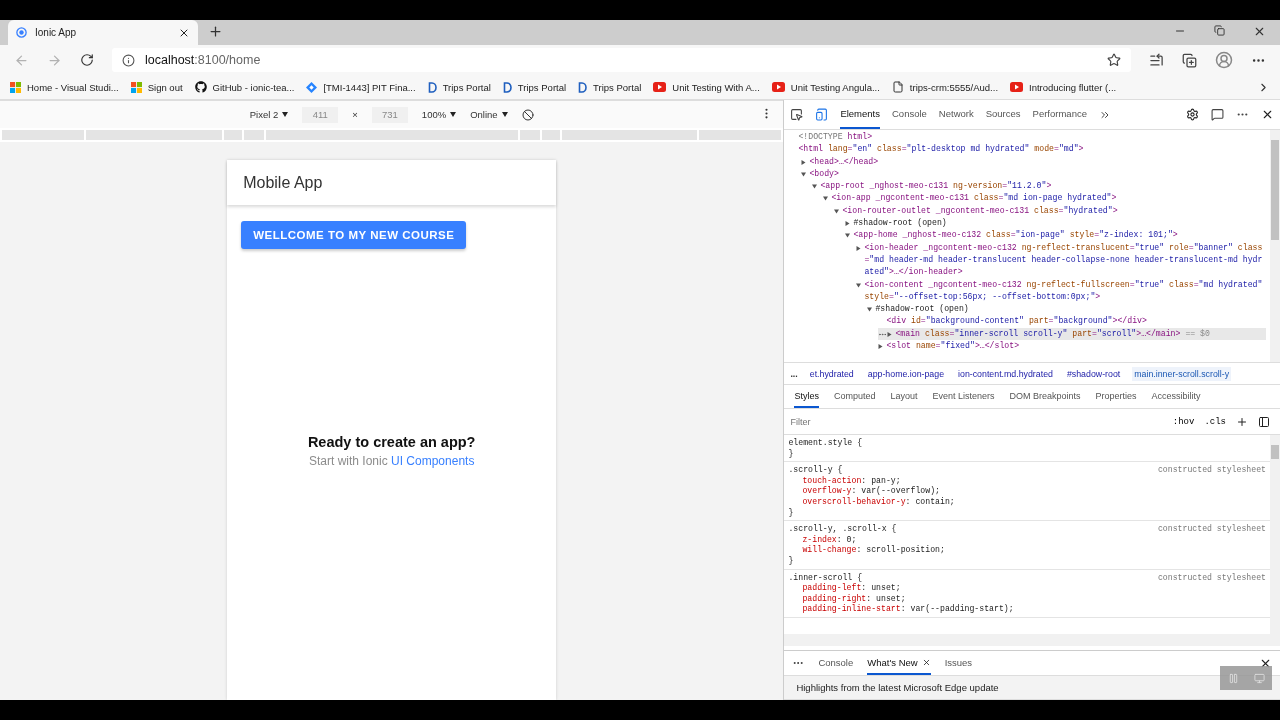  Describe the element at coordinates (909, 114) in the screenshot. I see `devtools-tab: Console` at that location.